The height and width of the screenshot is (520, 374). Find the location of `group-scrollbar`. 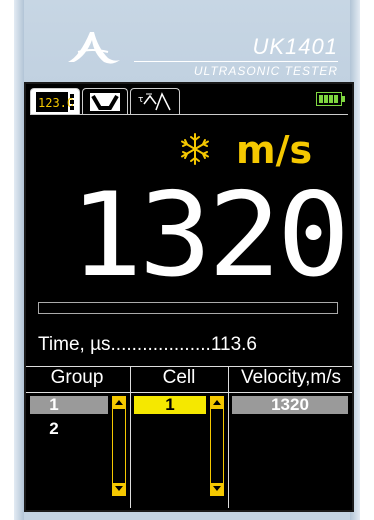

group-scrollbar is located at coordinates (119, 446).